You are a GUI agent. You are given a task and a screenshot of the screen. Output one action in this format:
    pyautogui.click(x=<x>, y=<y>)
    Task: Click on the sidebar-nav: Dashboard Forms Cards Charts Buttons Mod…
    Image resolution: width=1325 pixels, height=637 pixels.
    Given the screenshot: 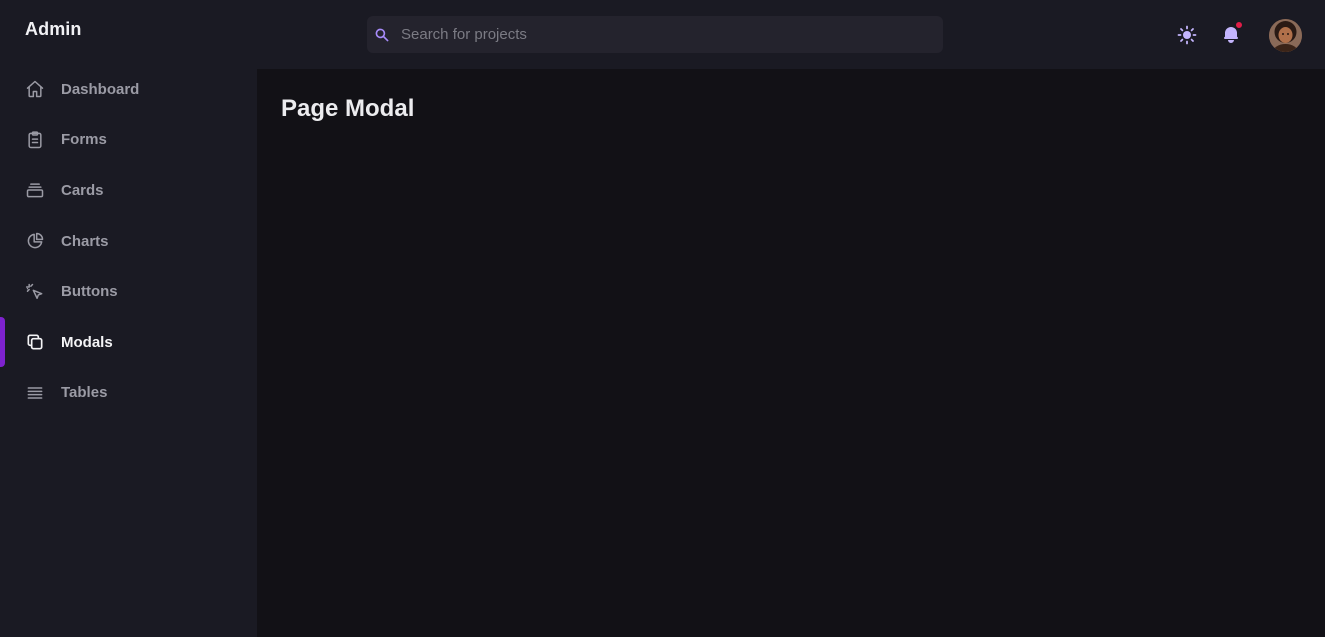 What is the action you would take?
    pyautogui.click(x=128, y=241)
    